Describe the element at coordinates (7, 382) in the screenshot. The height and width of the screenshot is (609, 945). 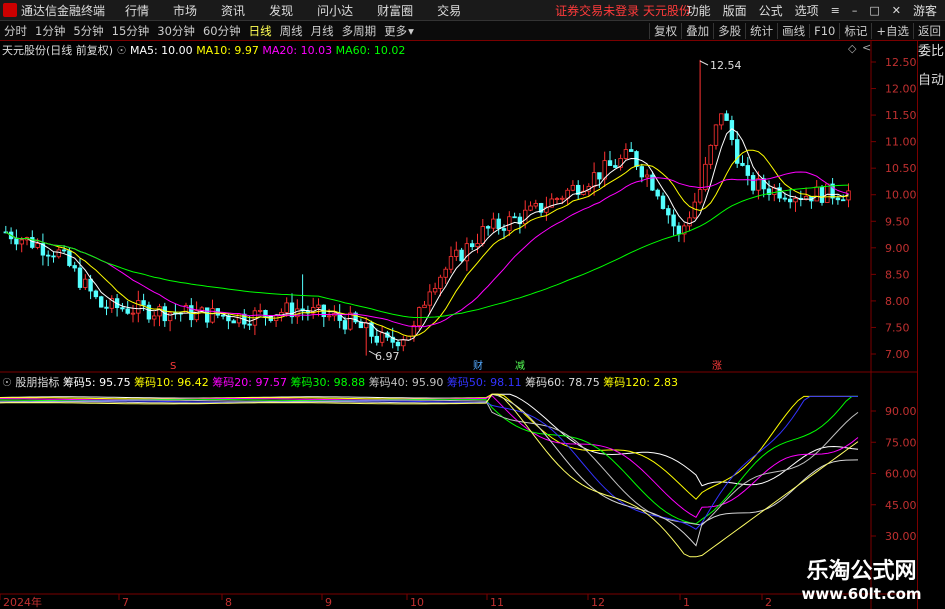
I see `settings-icon: ☉` at that location.